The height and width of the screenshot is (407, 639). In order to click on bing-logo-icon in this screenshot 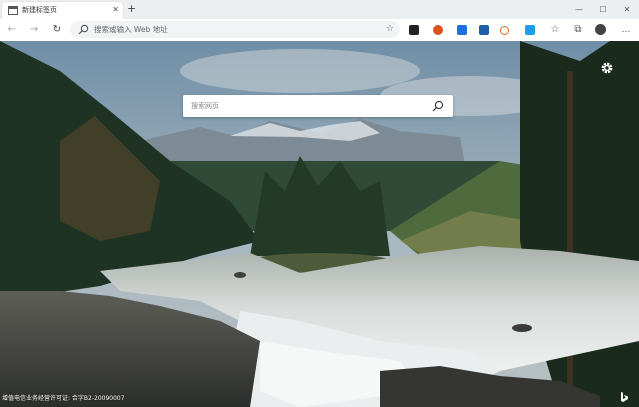, I will do `click(624, 397)`.